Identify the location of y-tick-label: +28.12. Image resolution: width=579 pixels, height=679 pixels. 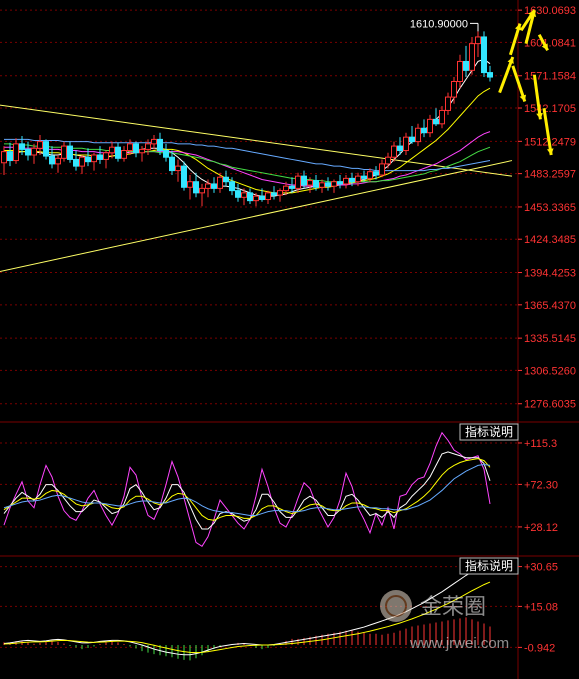
(541, 528).